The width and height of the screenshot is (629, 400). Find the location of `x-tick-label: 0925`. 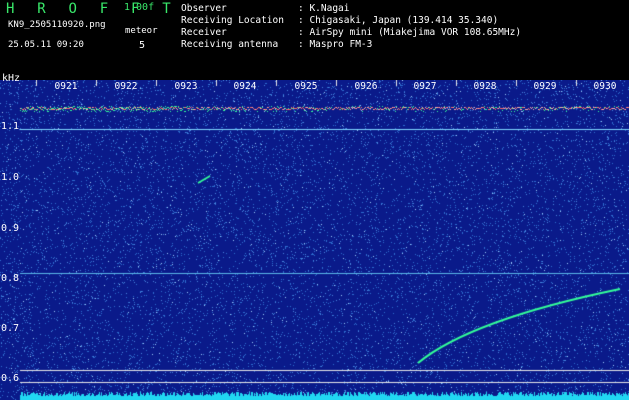

x-tick-label: 0925 is located at coordinates (306, 86).